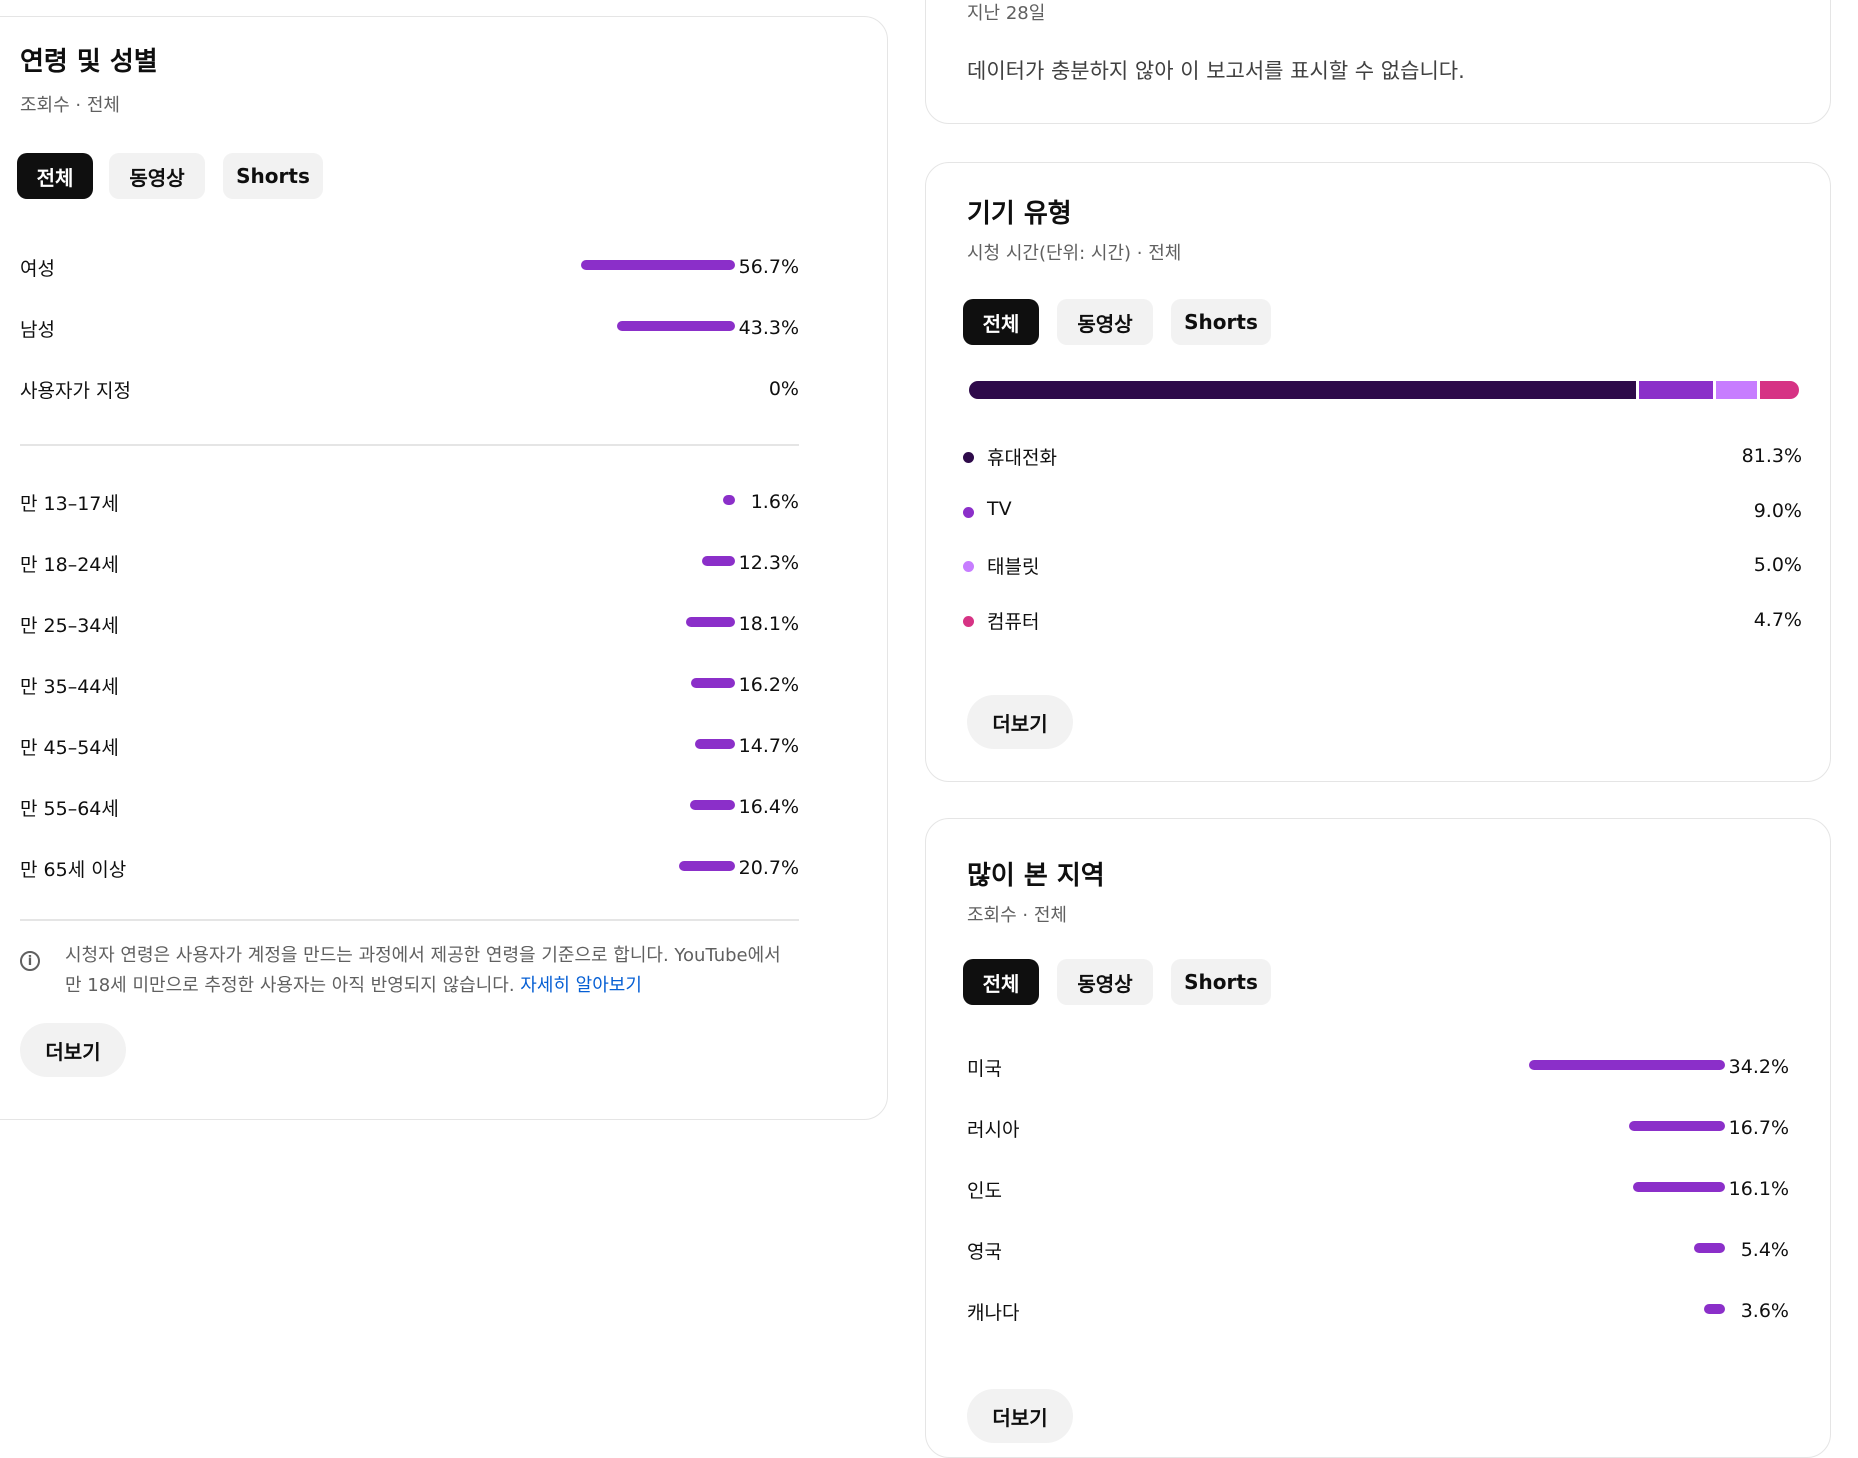  What do you see at coordinates (783, 389) in the screenshot?
I see `gender-value: 0%` at bounding box center [783, 389].